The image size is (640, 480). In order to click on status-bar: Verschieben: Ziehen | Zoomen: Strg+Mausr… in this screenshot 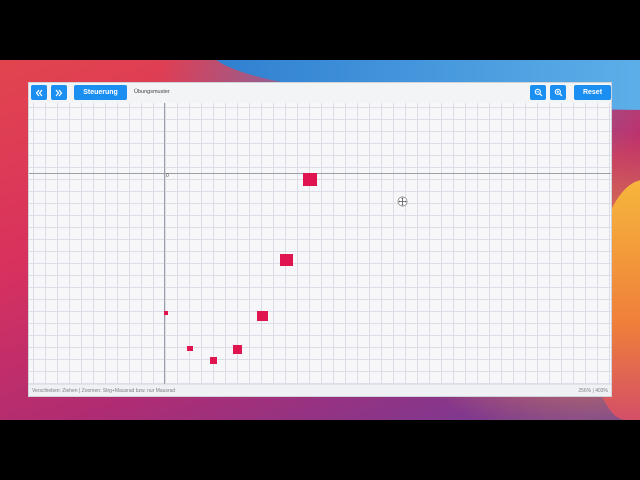, I will do `click(320, 390)`.